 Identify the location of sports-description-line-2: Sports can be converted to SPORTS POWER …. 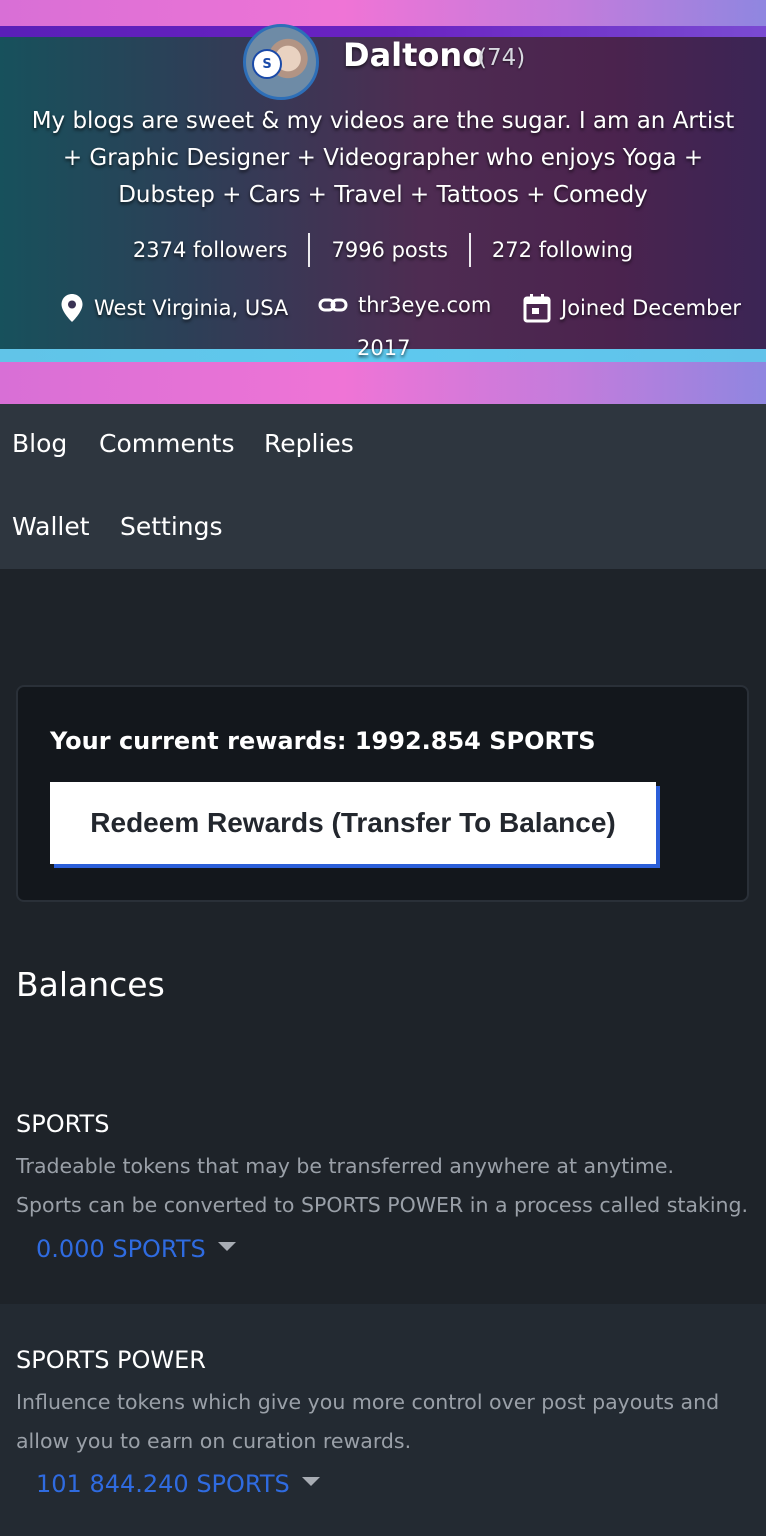
(382, 1205).